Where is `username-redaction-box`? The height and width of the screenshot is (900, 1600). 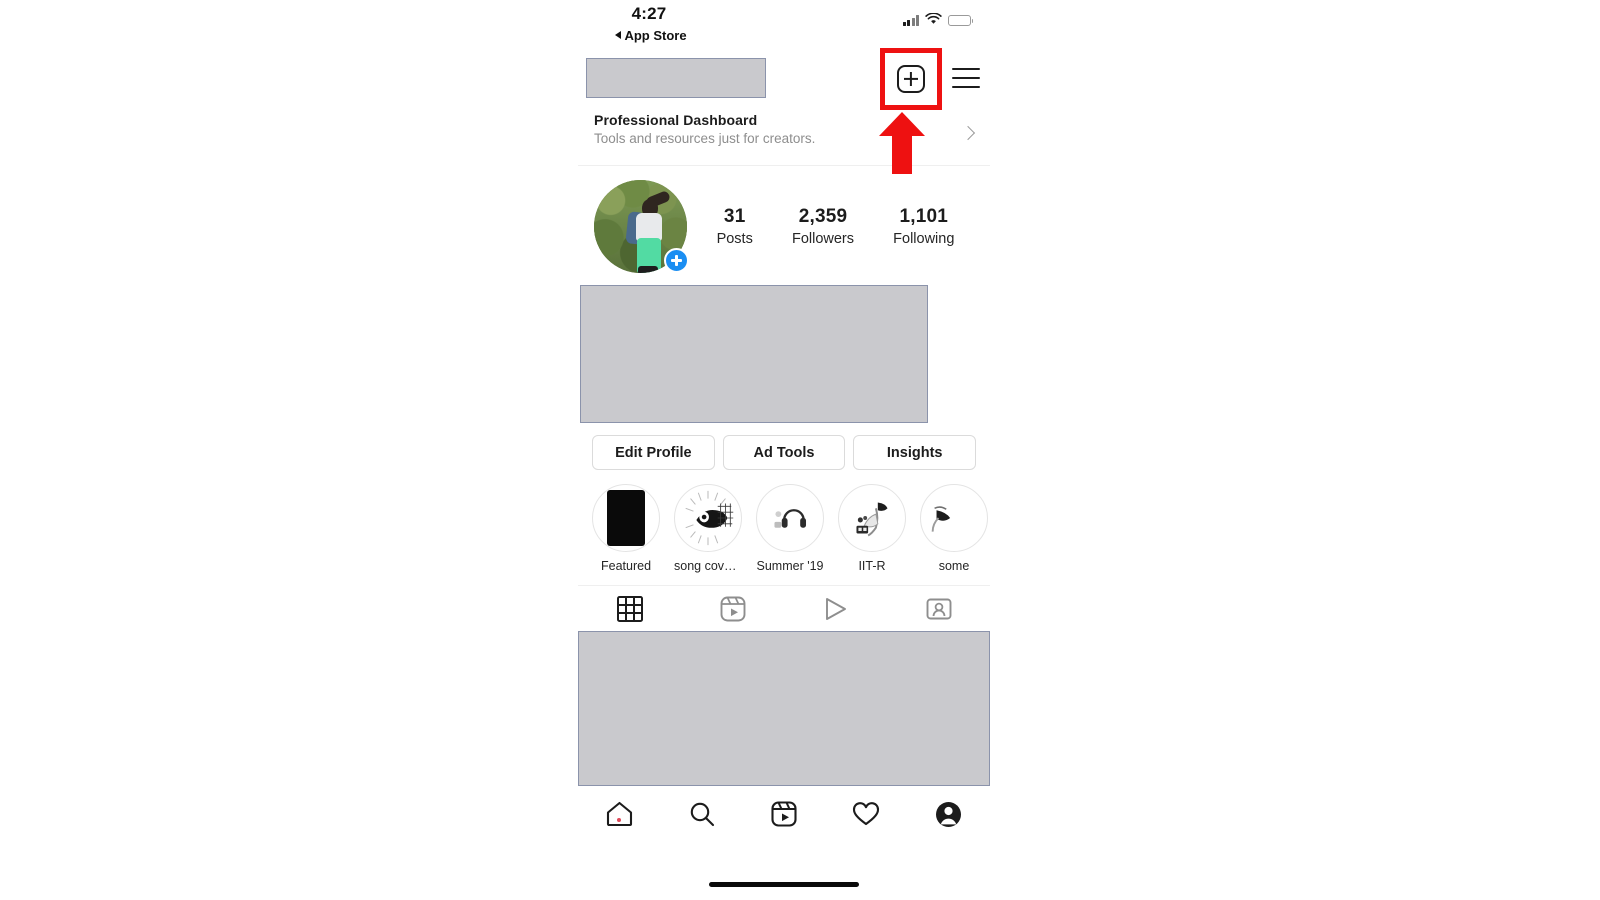
username-redaction-box is located at coordinates (676, 78).